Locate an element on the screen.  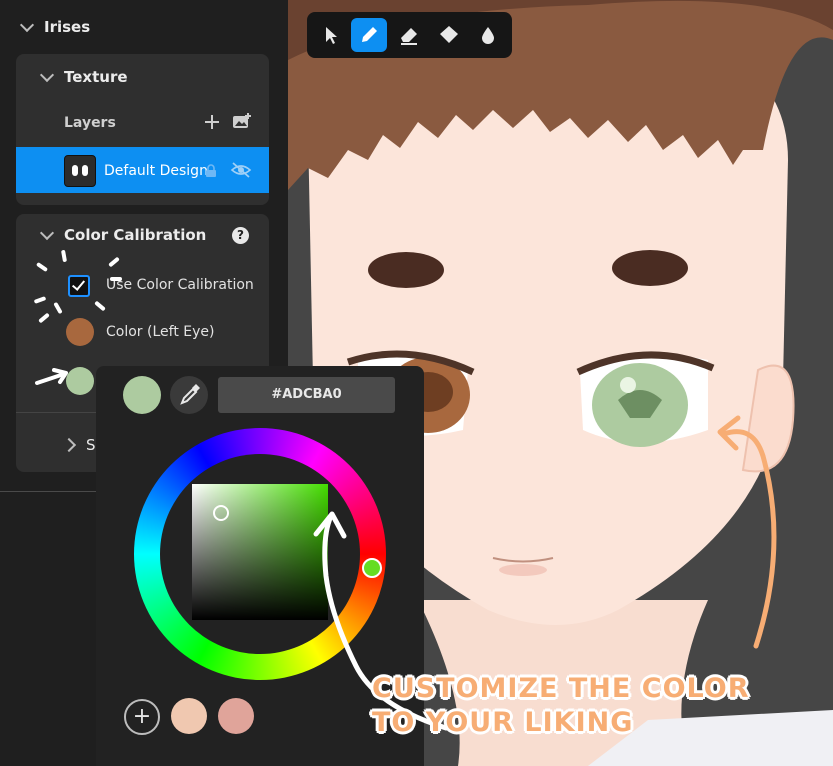
texture-title: Texture is located at coordinates (96, 77).